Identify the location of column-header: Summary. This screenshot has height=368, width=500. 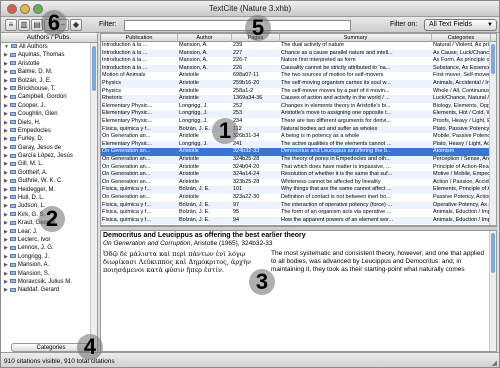
(356, 38).